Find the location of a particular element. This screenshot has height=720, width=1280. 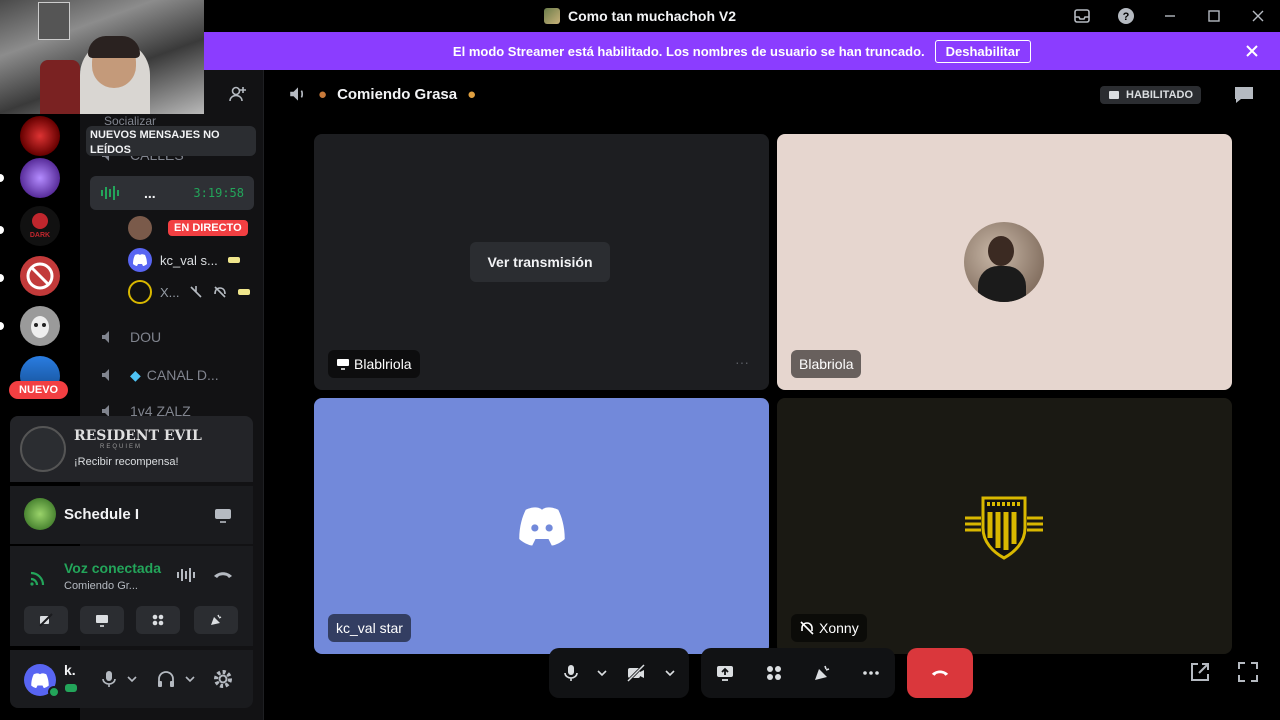

svg-text: DARK is located at coordinates (40, 235).